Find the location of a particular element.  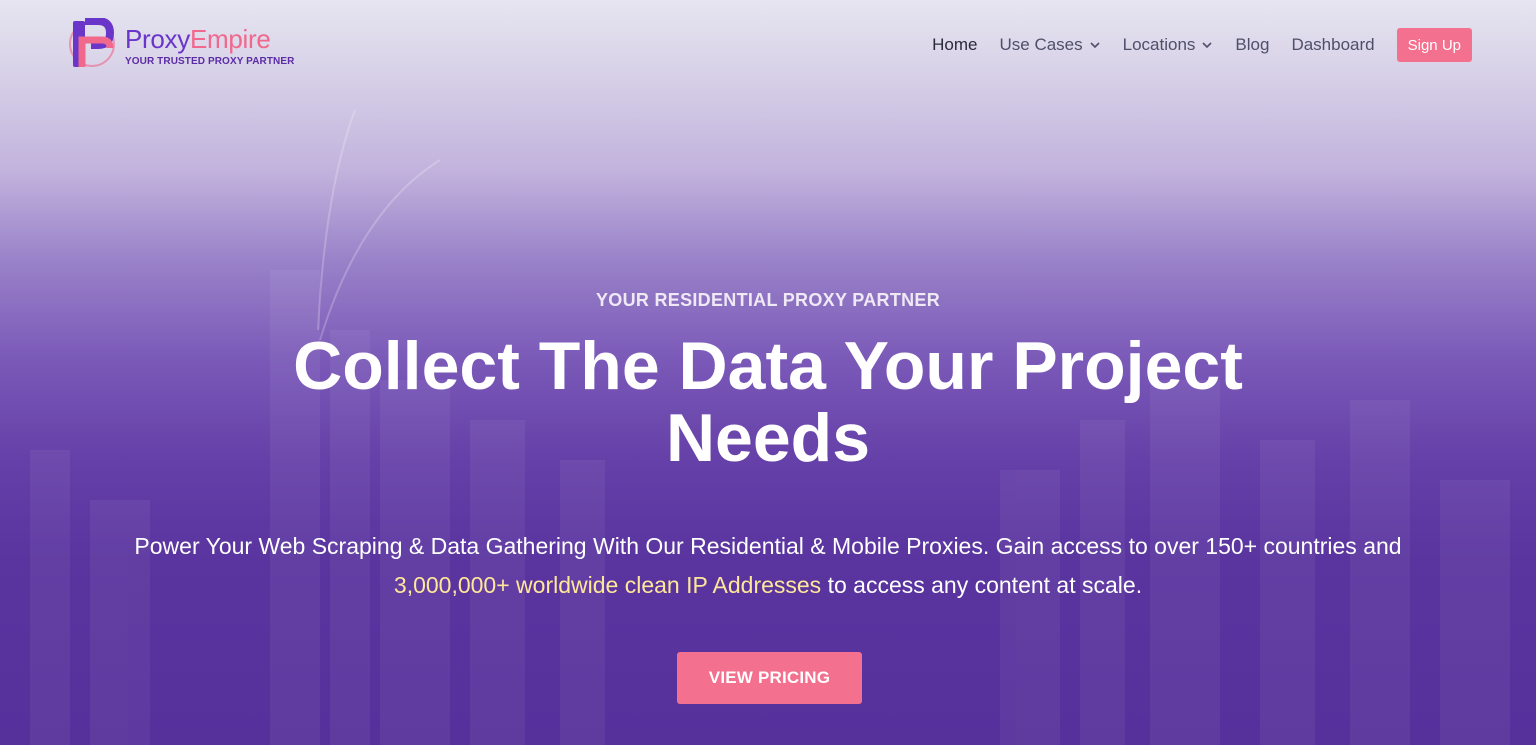

brand-tagline: YOUR TRUSTED PROXY PARTNER is located at coordinates (210, 61).